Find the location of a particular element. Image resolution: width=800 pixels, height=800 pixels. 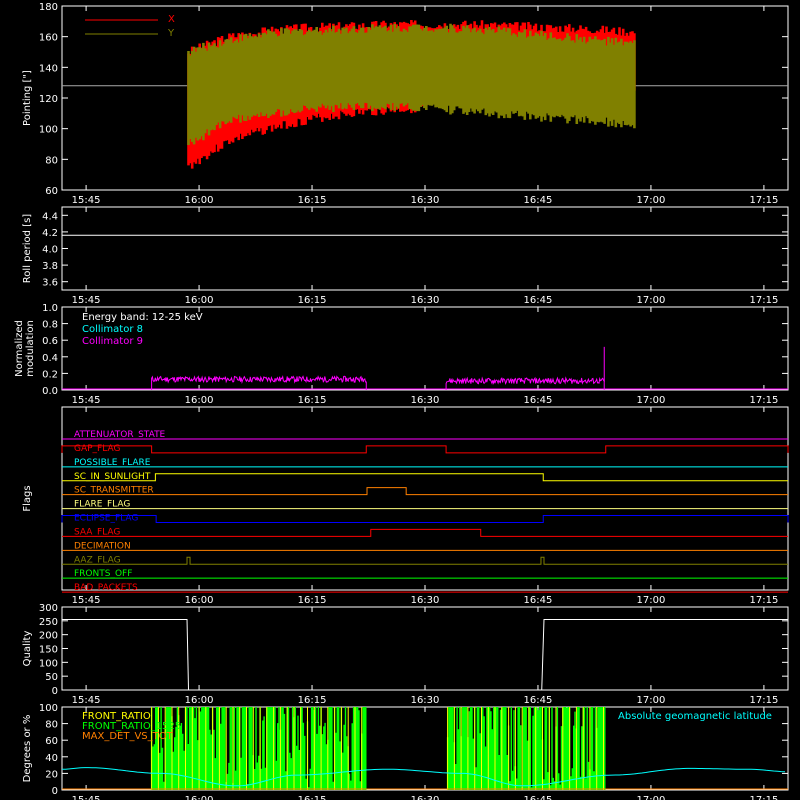

y-axis-label: Normalizedmodulation is located at coordinates (25, 348).